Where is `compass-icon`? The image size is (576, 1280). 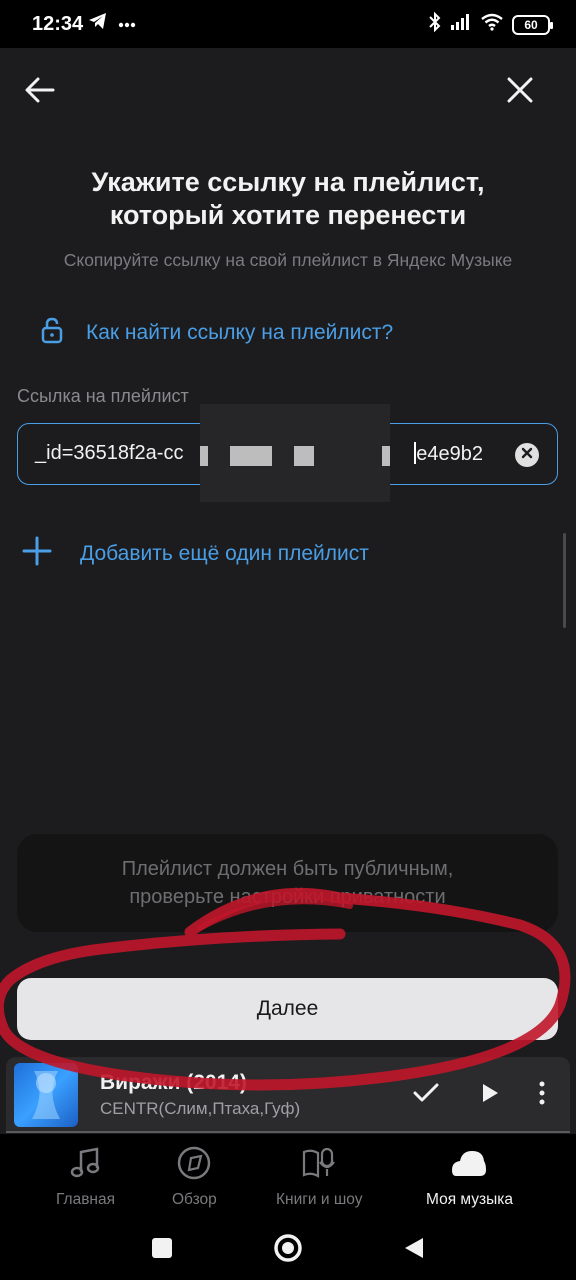 compass-icon is located at coordinates (194, 1165).